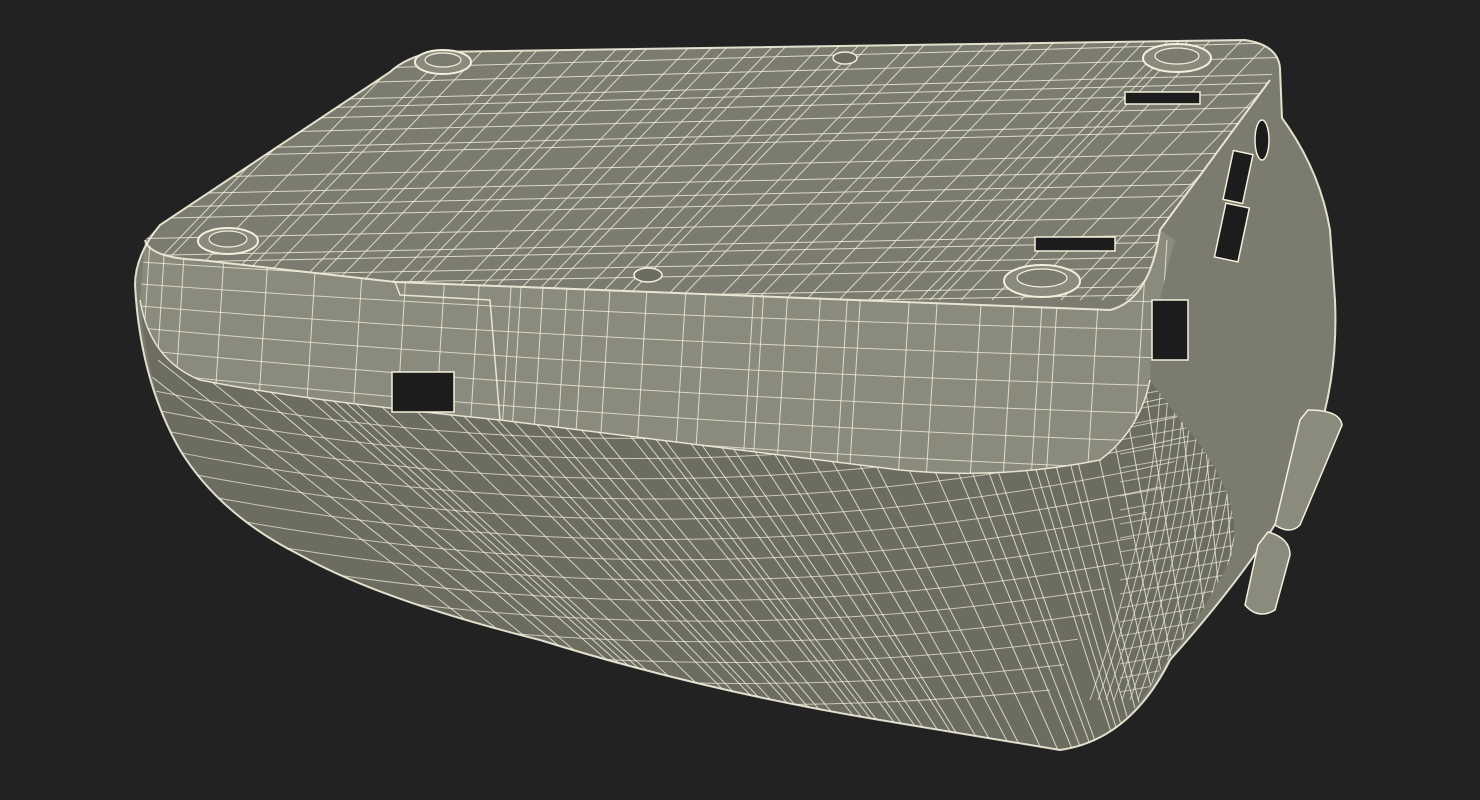  I want to click on ethernet-port, so click(1170, 330).